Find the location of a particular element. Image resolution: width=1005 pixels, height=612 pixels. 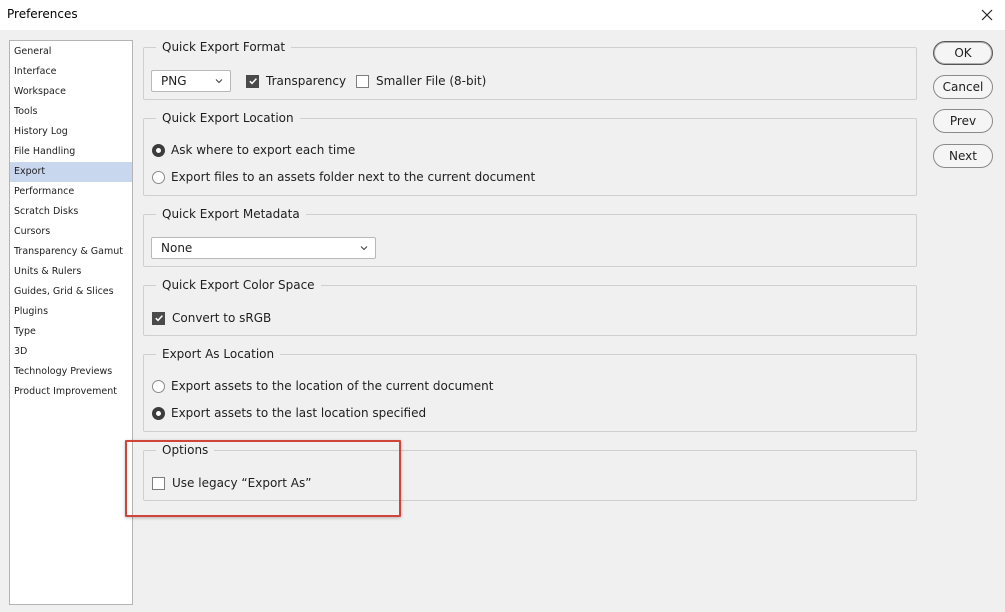

smaller-file-option: Smaller File (8-bit) is located at coordinates (421, 81).